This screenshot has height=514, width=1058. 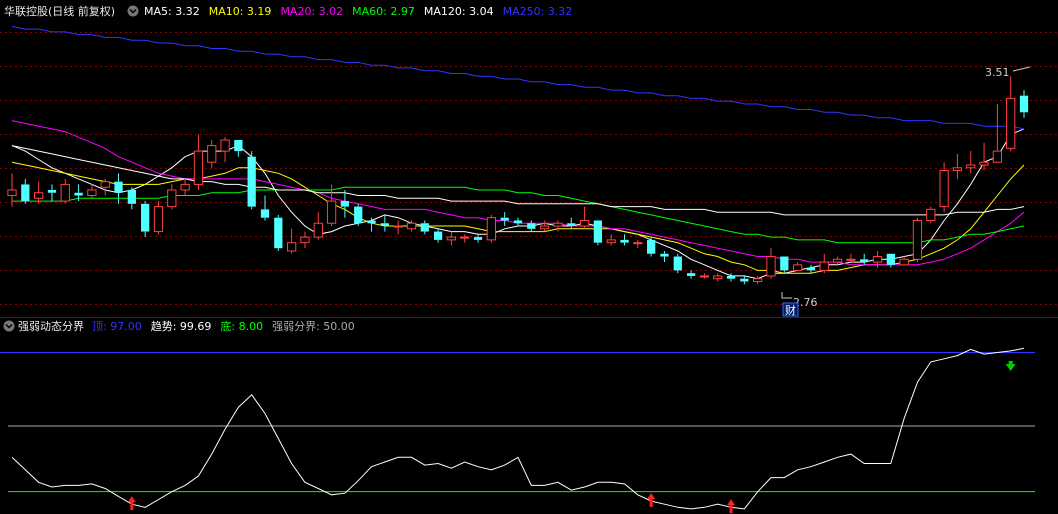 I want to click on legend-item: 底: 8.00, so click(x=241, y=326).